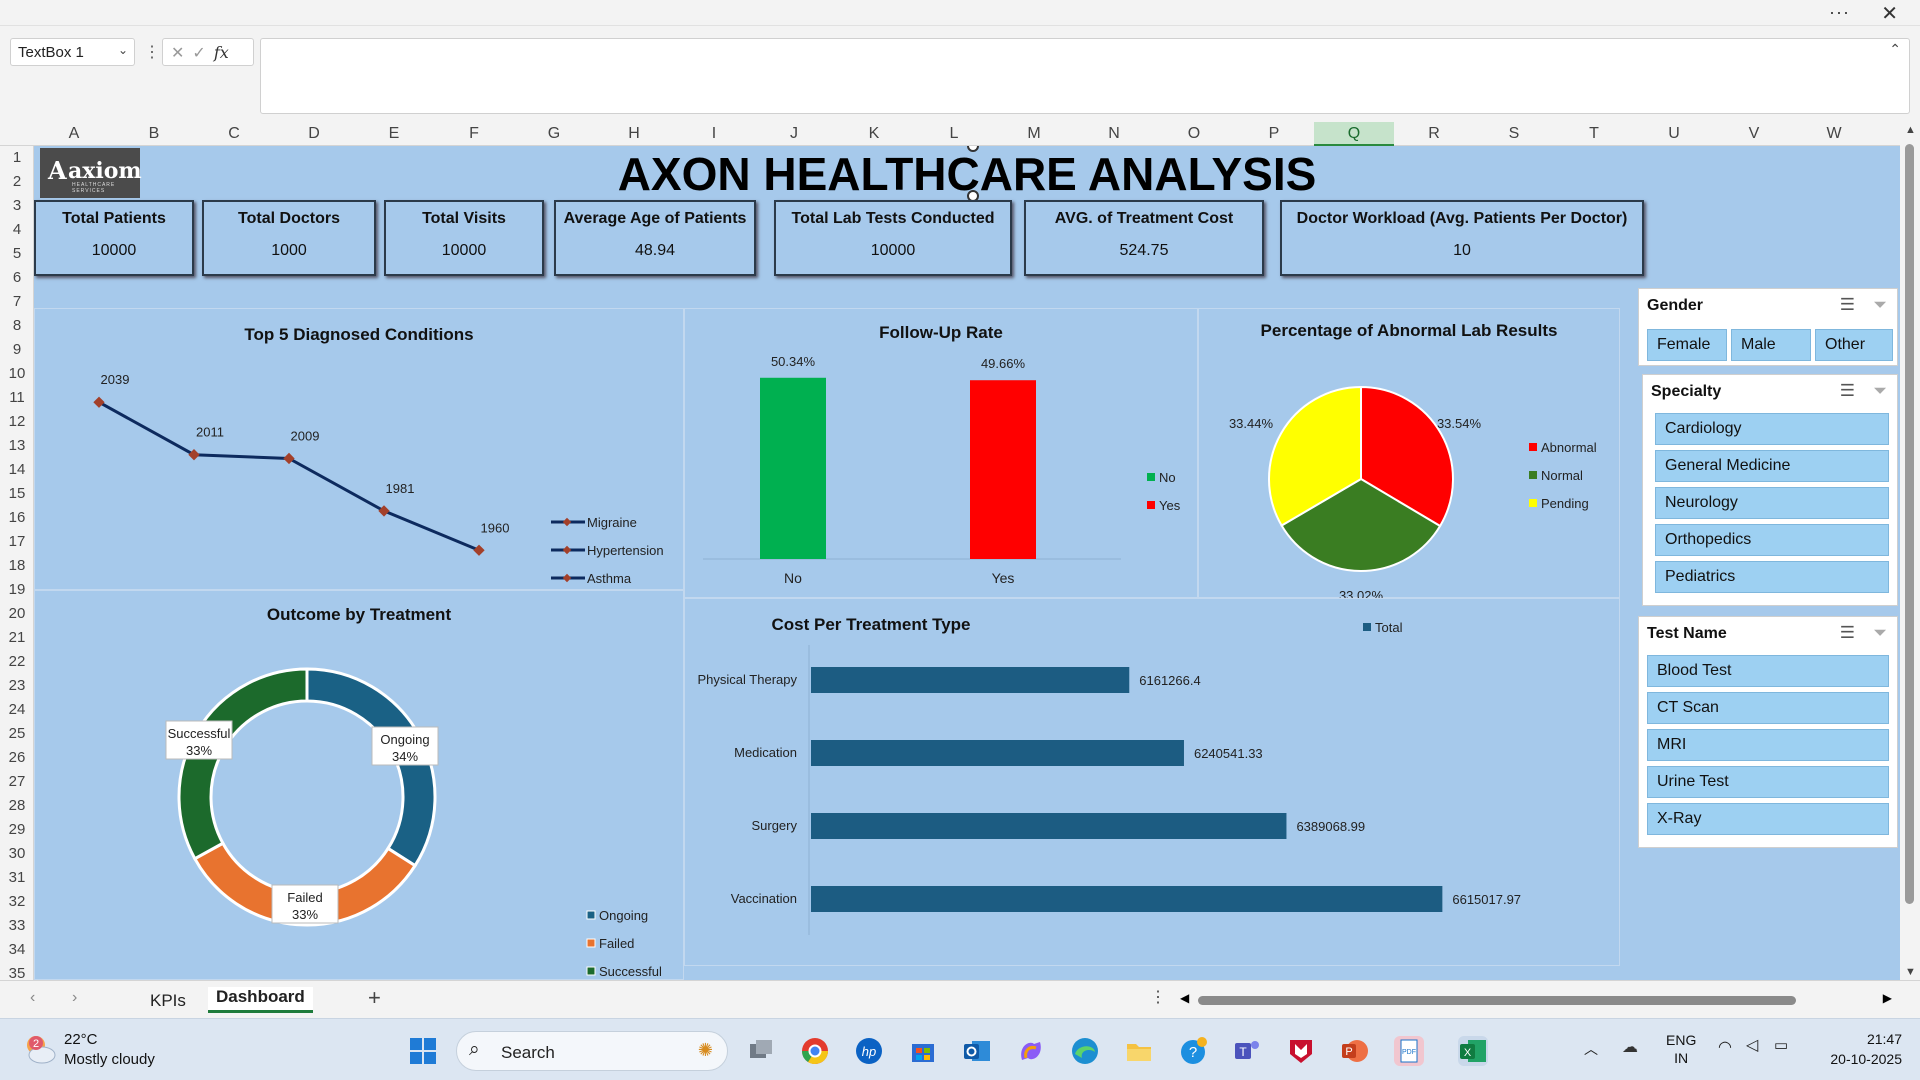 The height and width of the screenshot is (1080, 1920). I want to click on row-header: 18, so click(17, 566).